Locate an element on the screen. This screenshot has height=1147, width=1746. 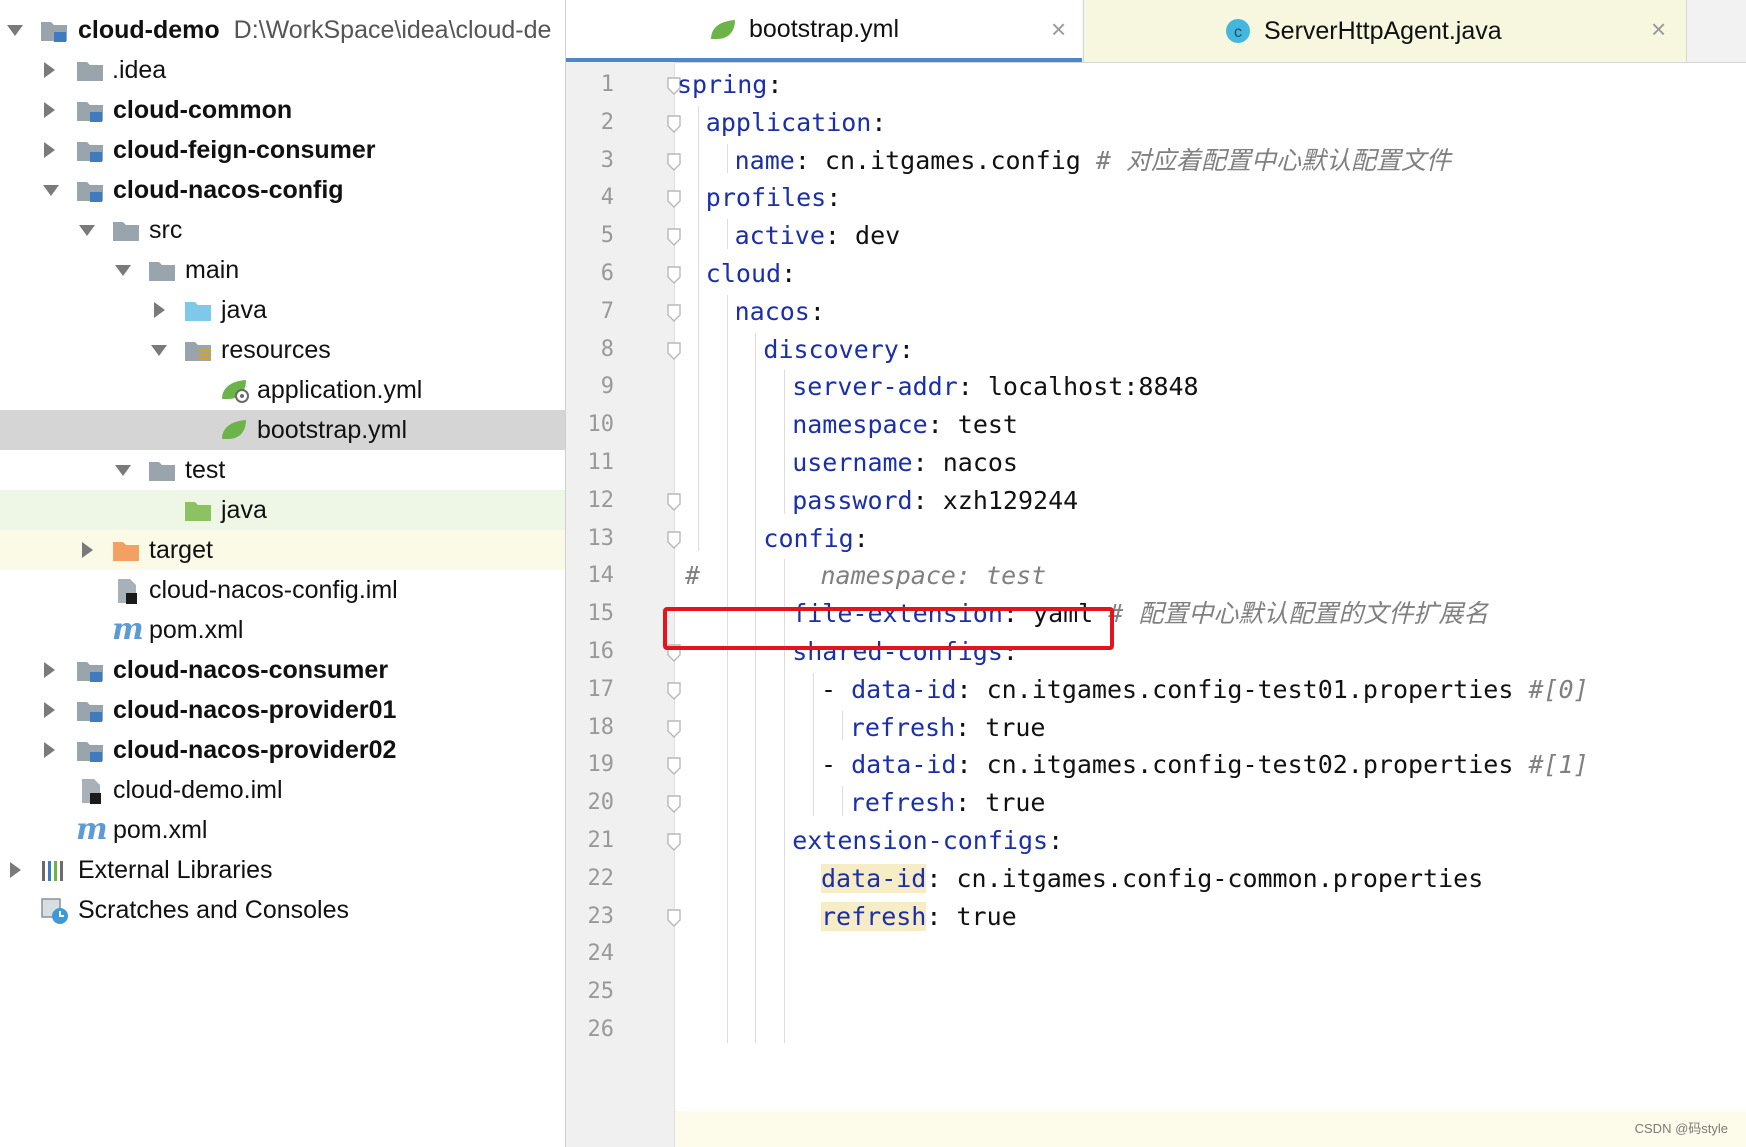
yaml-value: true is located at coordinates (1015, 727).